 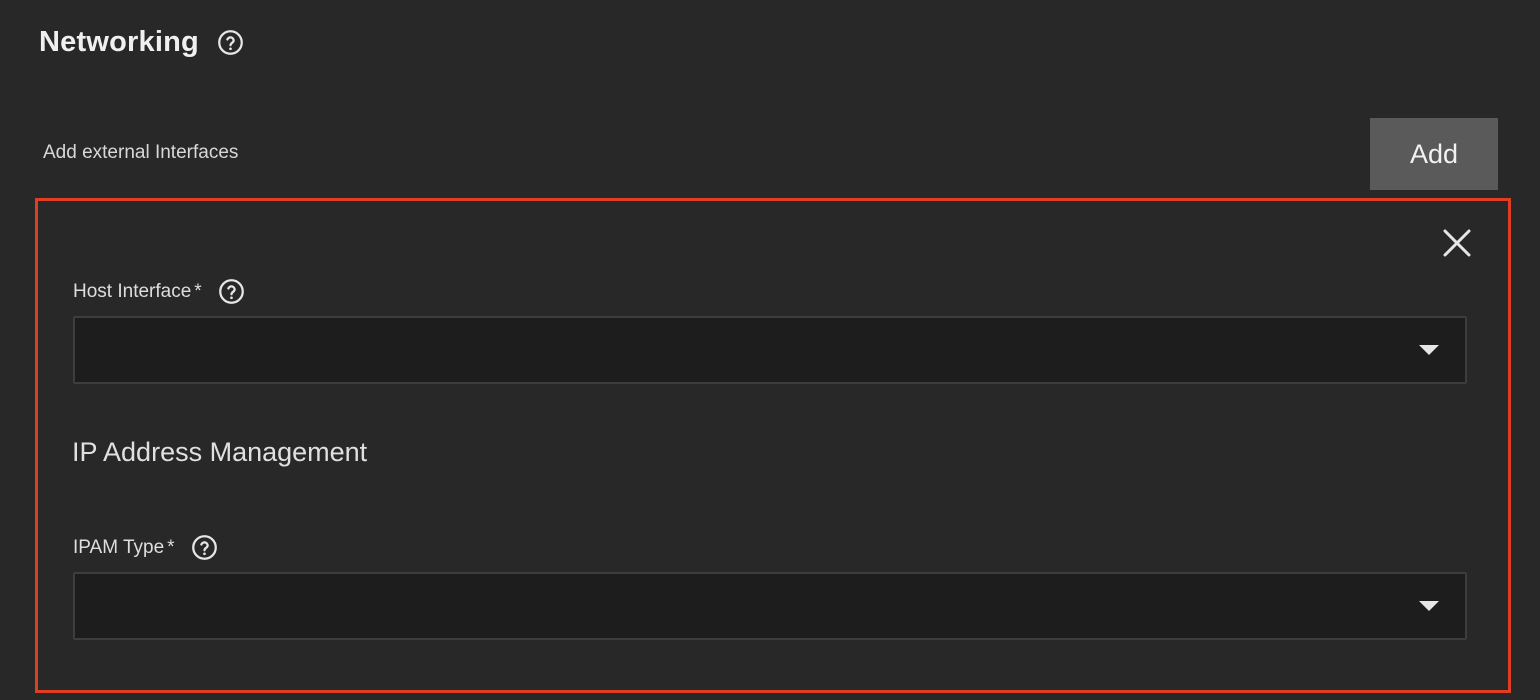 What do you see at coordinates (119, 42) in the screenshot?
I see `section-title: Networking` at bounding box center [119, 42].